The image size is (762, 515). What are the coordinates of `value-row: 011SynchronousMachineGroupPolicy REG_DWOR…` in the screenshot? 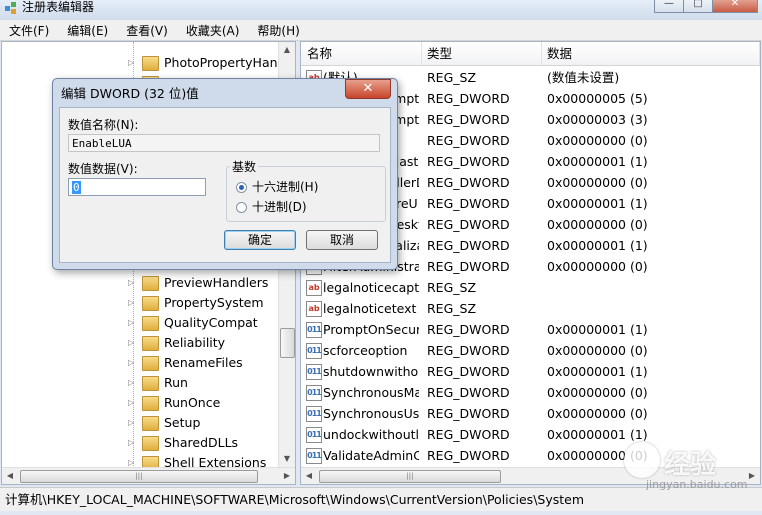 It's located at (530, 392).